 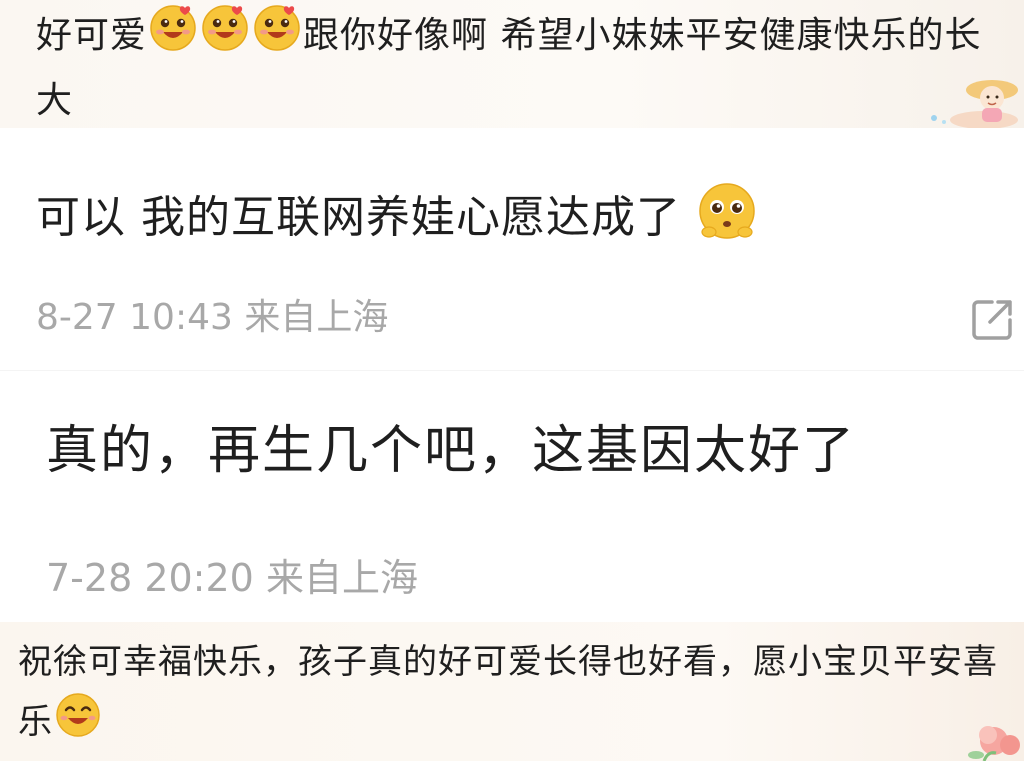 I want to click on comment-text: 可以 我的互联网养娃心愿达成了, so click(x=397, y=220).